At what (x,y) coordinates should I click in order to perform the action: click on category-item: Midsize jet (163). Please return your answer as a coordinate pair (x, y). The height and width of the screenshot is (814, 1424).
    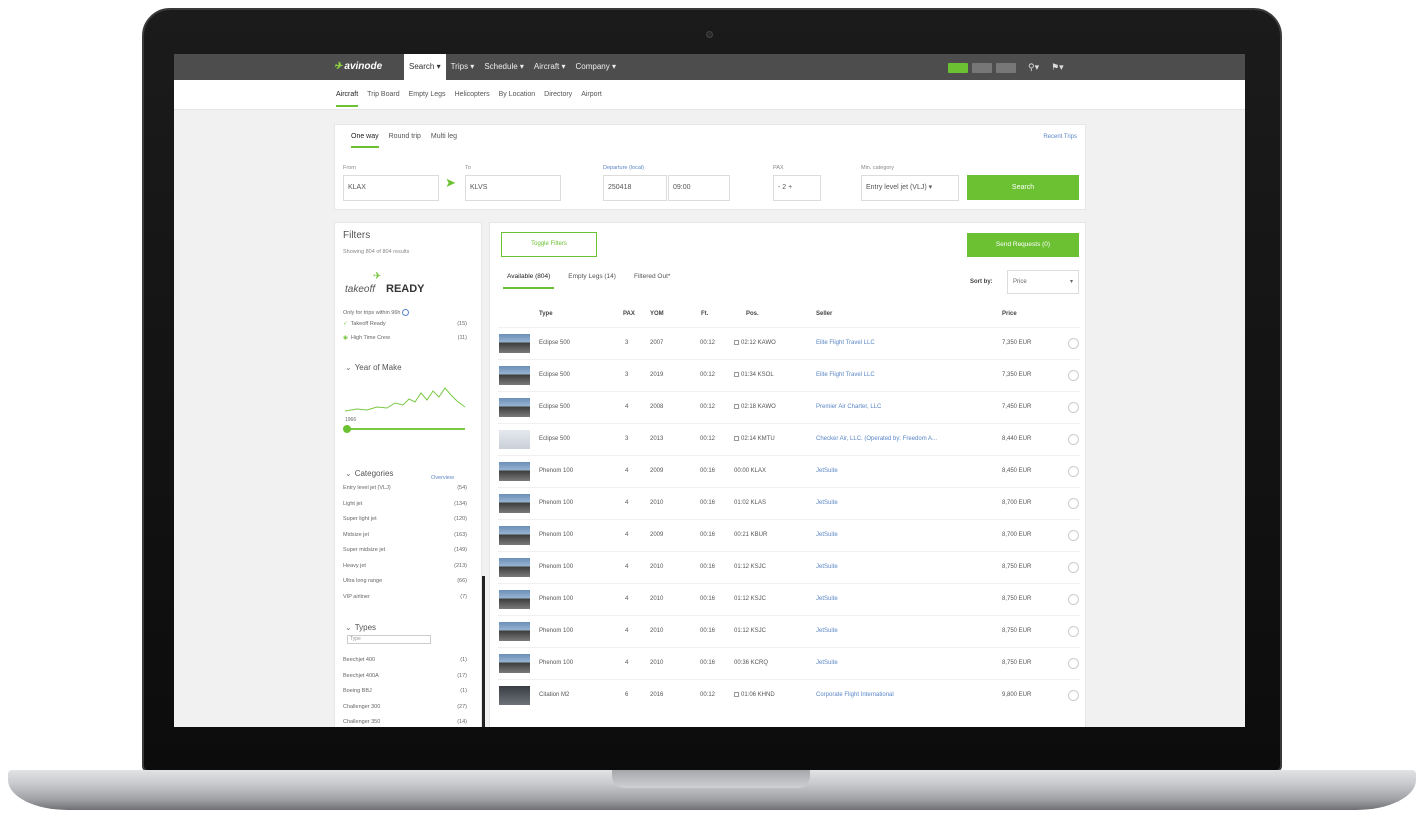
    Looking at the image, I should click on (405, 535).